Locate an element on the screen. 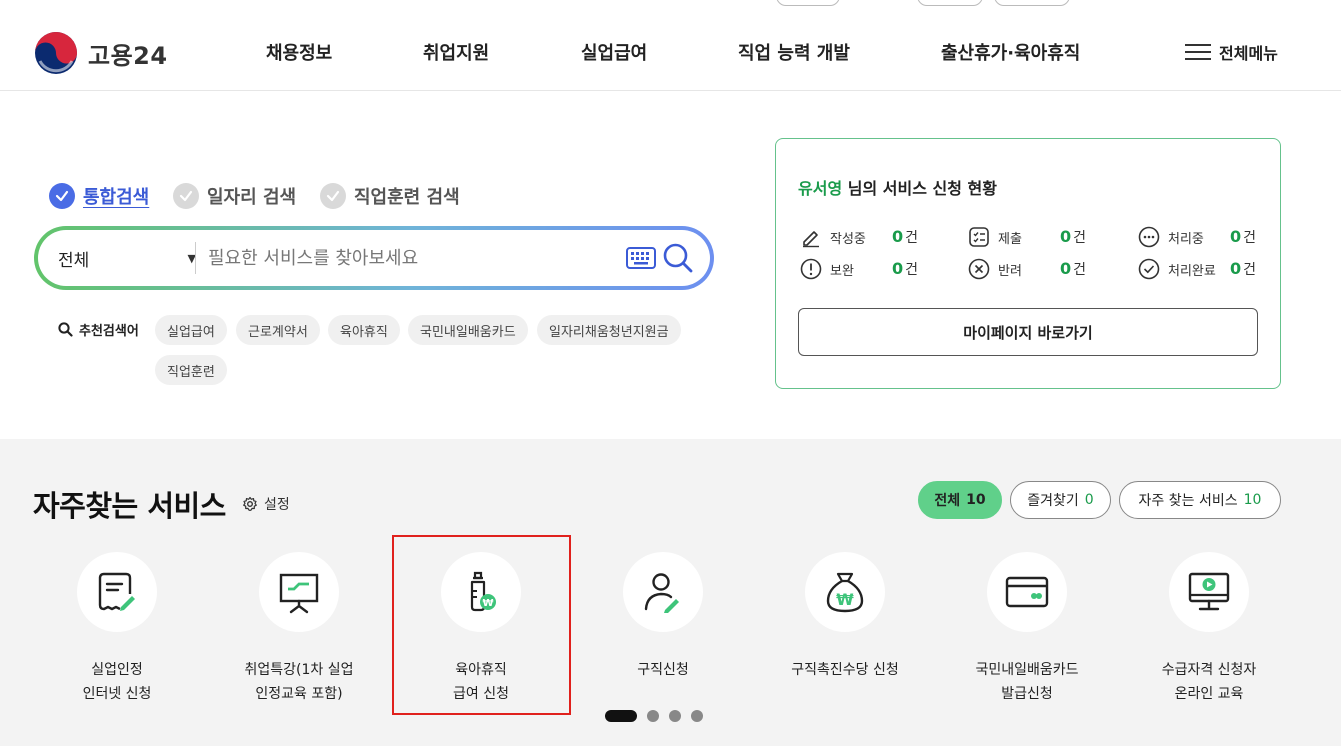 The image size is (1341, 746). status-item-rejected: 반려 0건 is located at coordinates (1043, 269).